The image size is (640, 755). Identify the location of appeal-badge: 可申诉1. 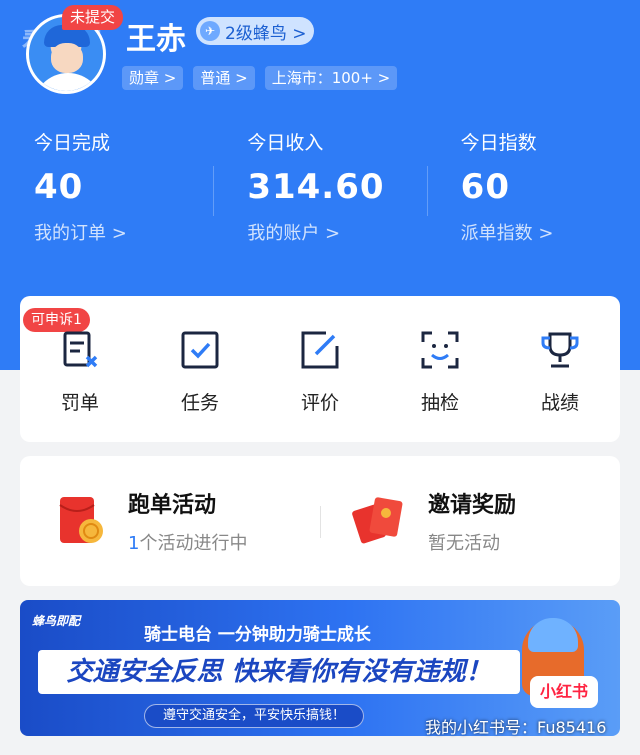
(56, 320).